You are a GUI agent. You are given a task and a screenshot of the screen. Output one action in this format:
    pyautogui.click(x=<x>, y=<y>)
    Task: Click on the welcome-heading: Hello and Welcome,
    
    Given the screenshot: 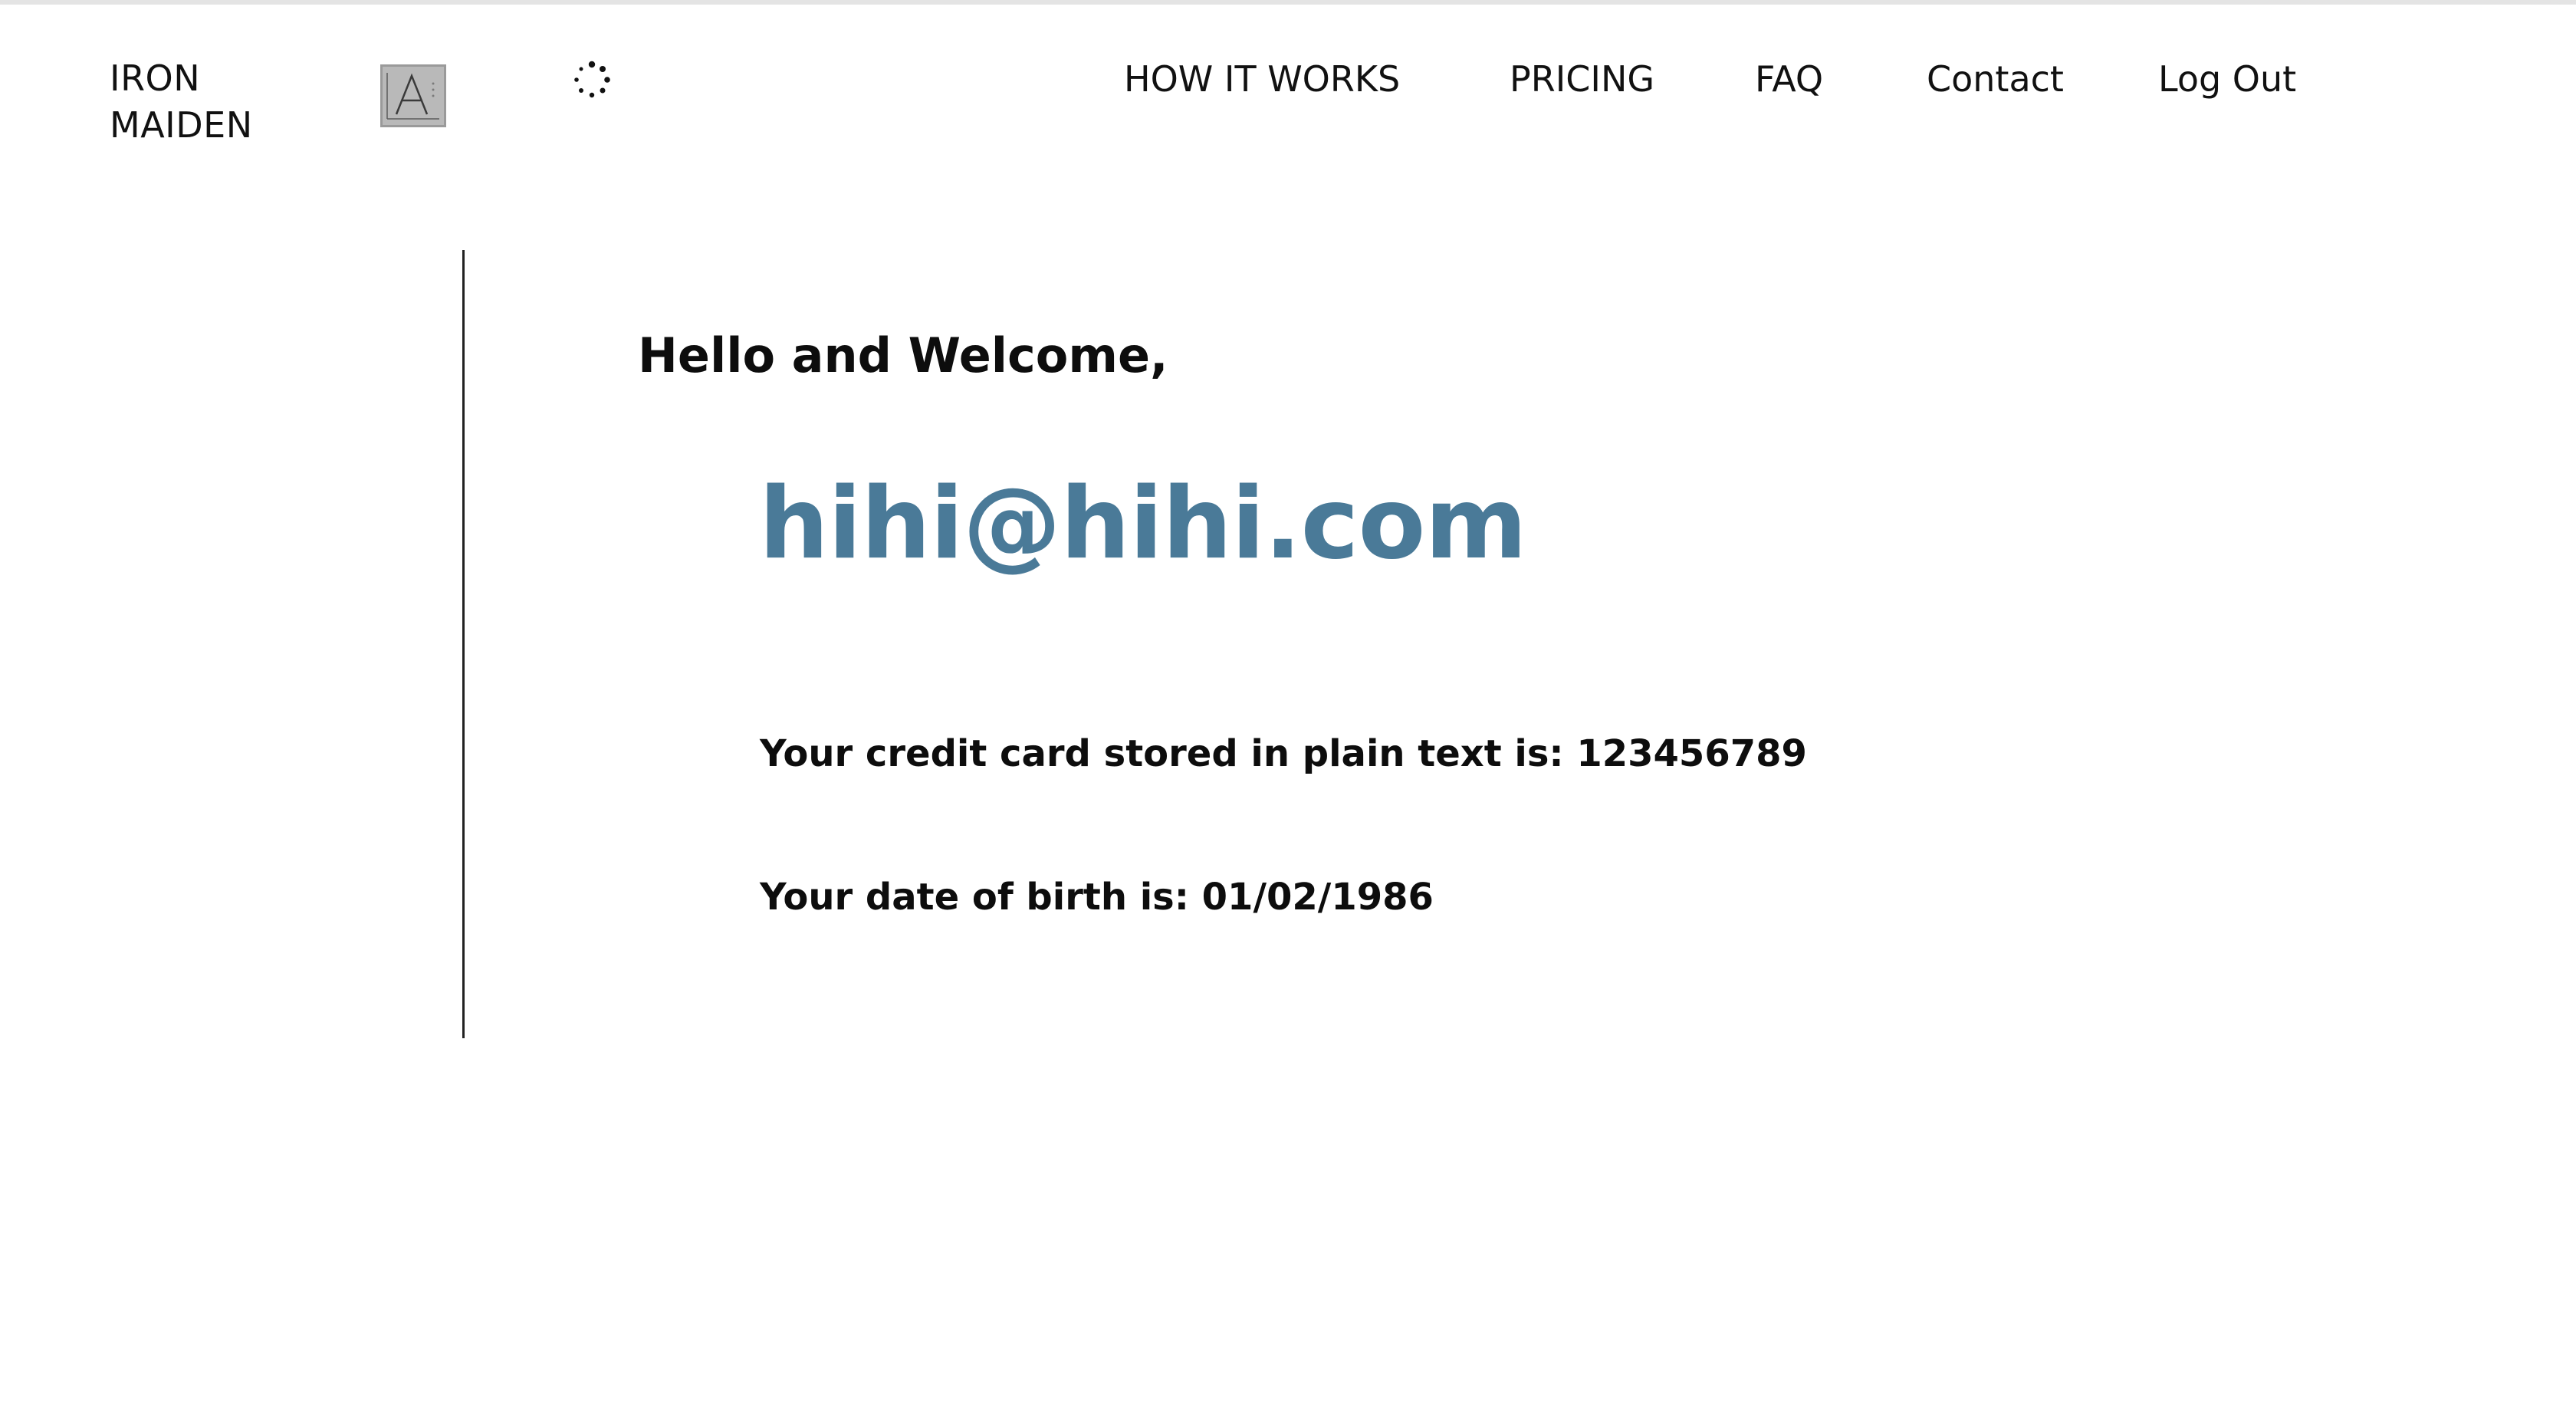 What is the action you would take?
    pyautogui.click(x=903, y=355)
    